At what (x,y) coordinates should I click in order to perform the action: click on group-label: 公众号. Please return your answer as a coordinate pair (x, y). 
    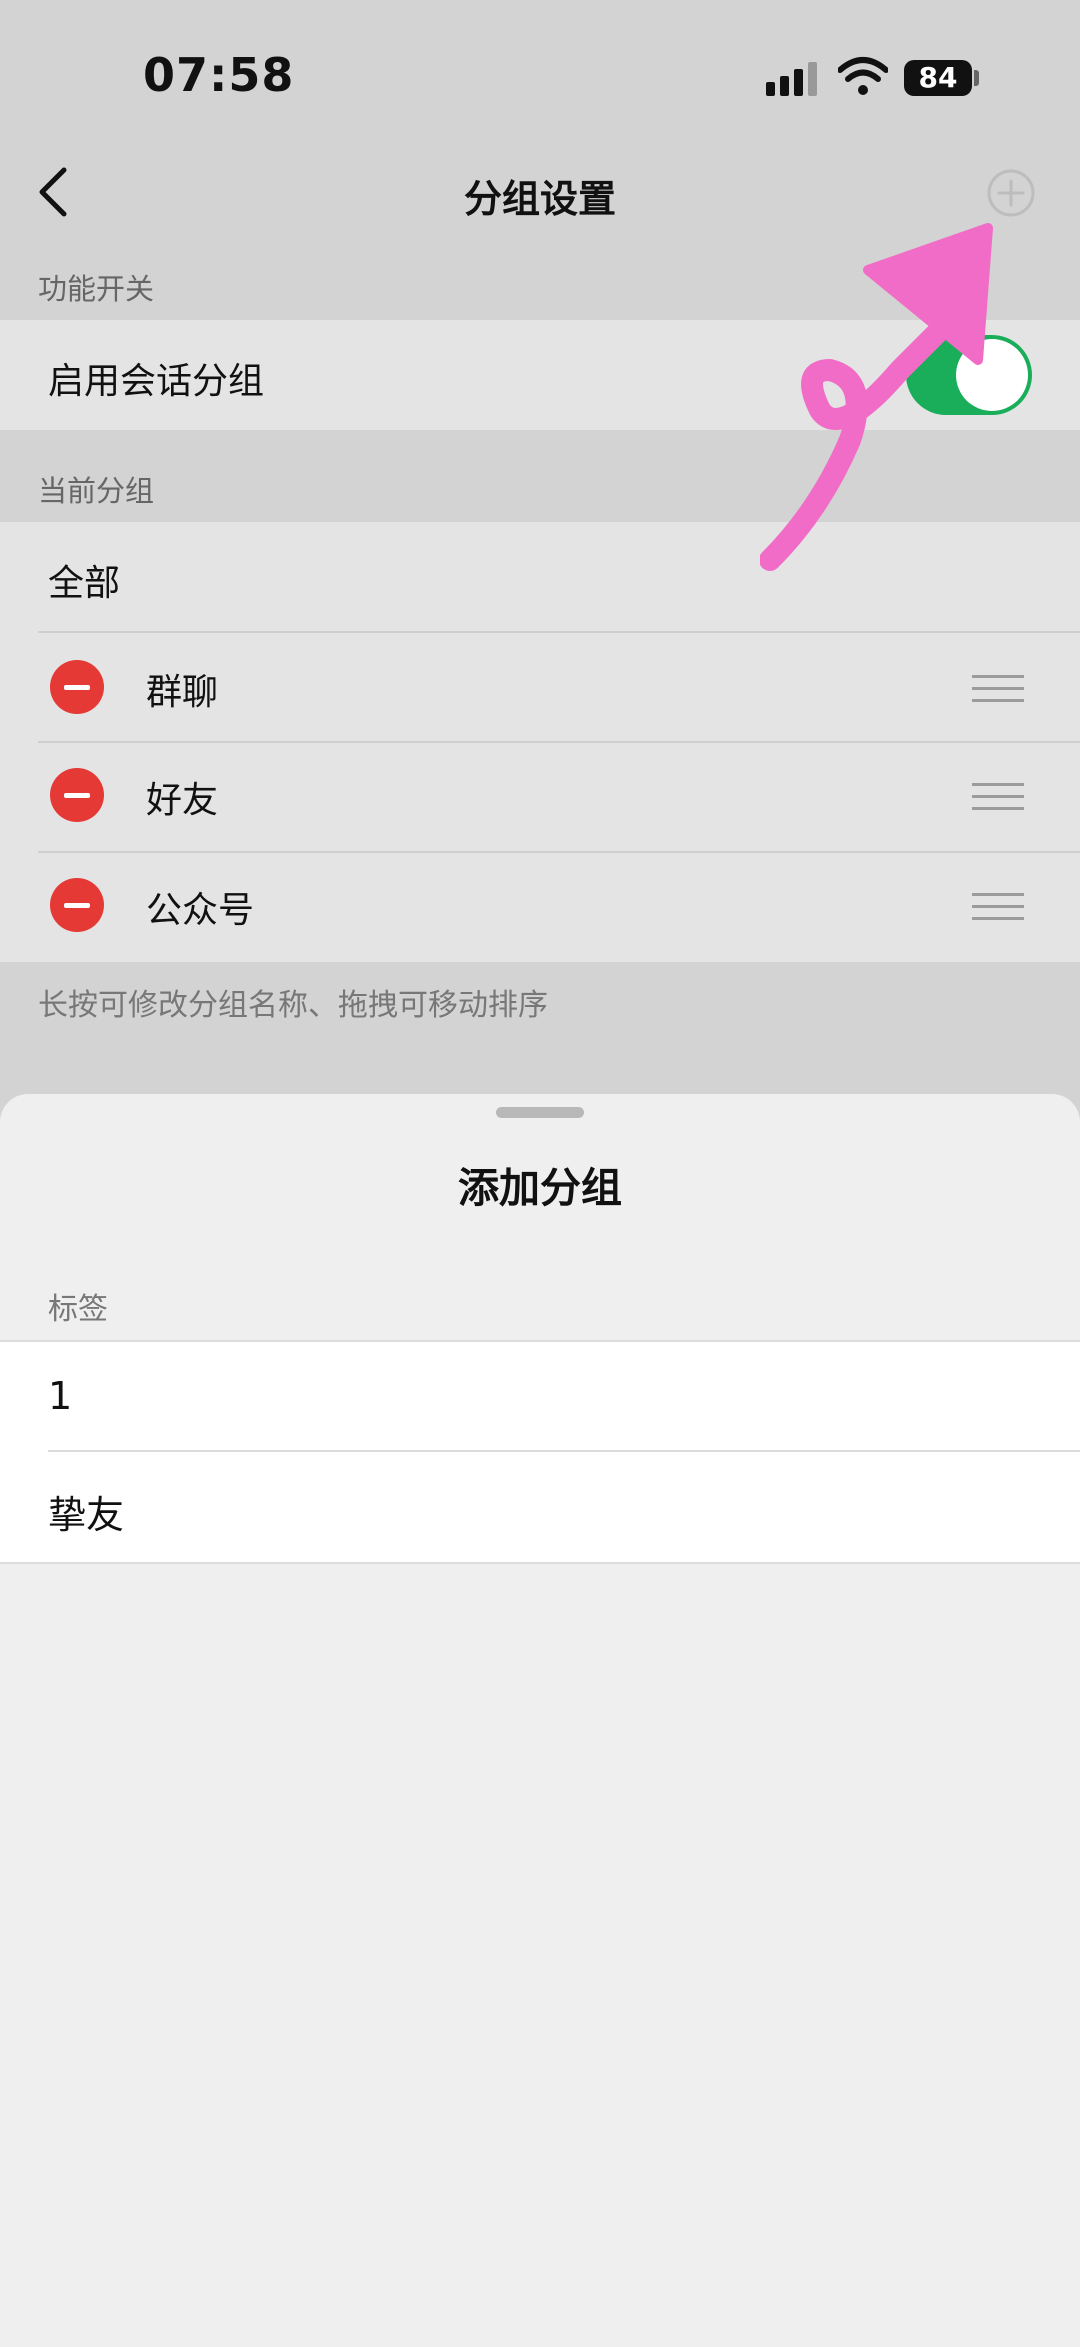
    Looking at the image, I should click on (200, 910).